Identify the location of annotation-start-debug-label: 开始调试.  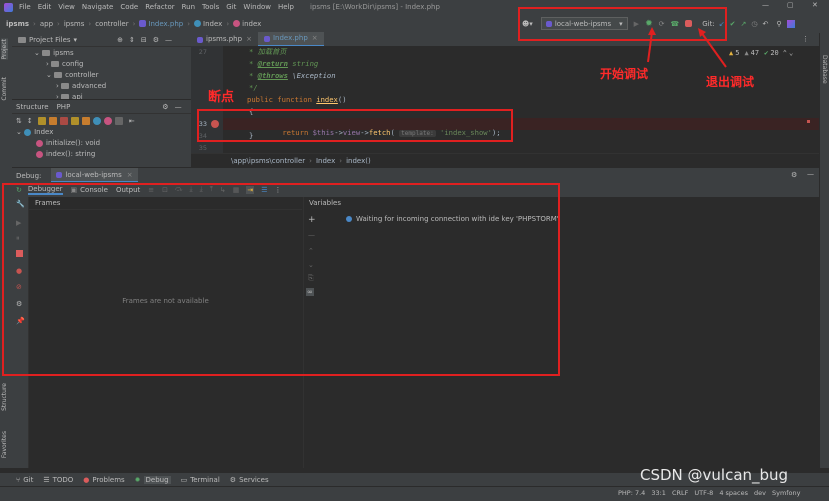
(624, 74).